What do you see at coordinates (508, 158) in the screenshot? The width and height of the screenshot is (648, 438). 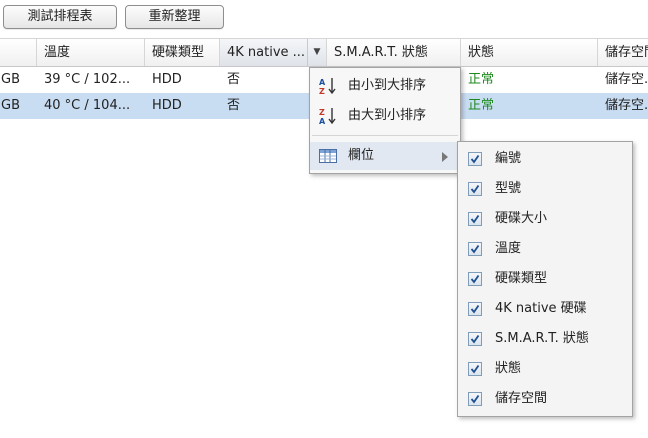 I see `column-toggle-label: 編號` at bounding box center [508, 158].